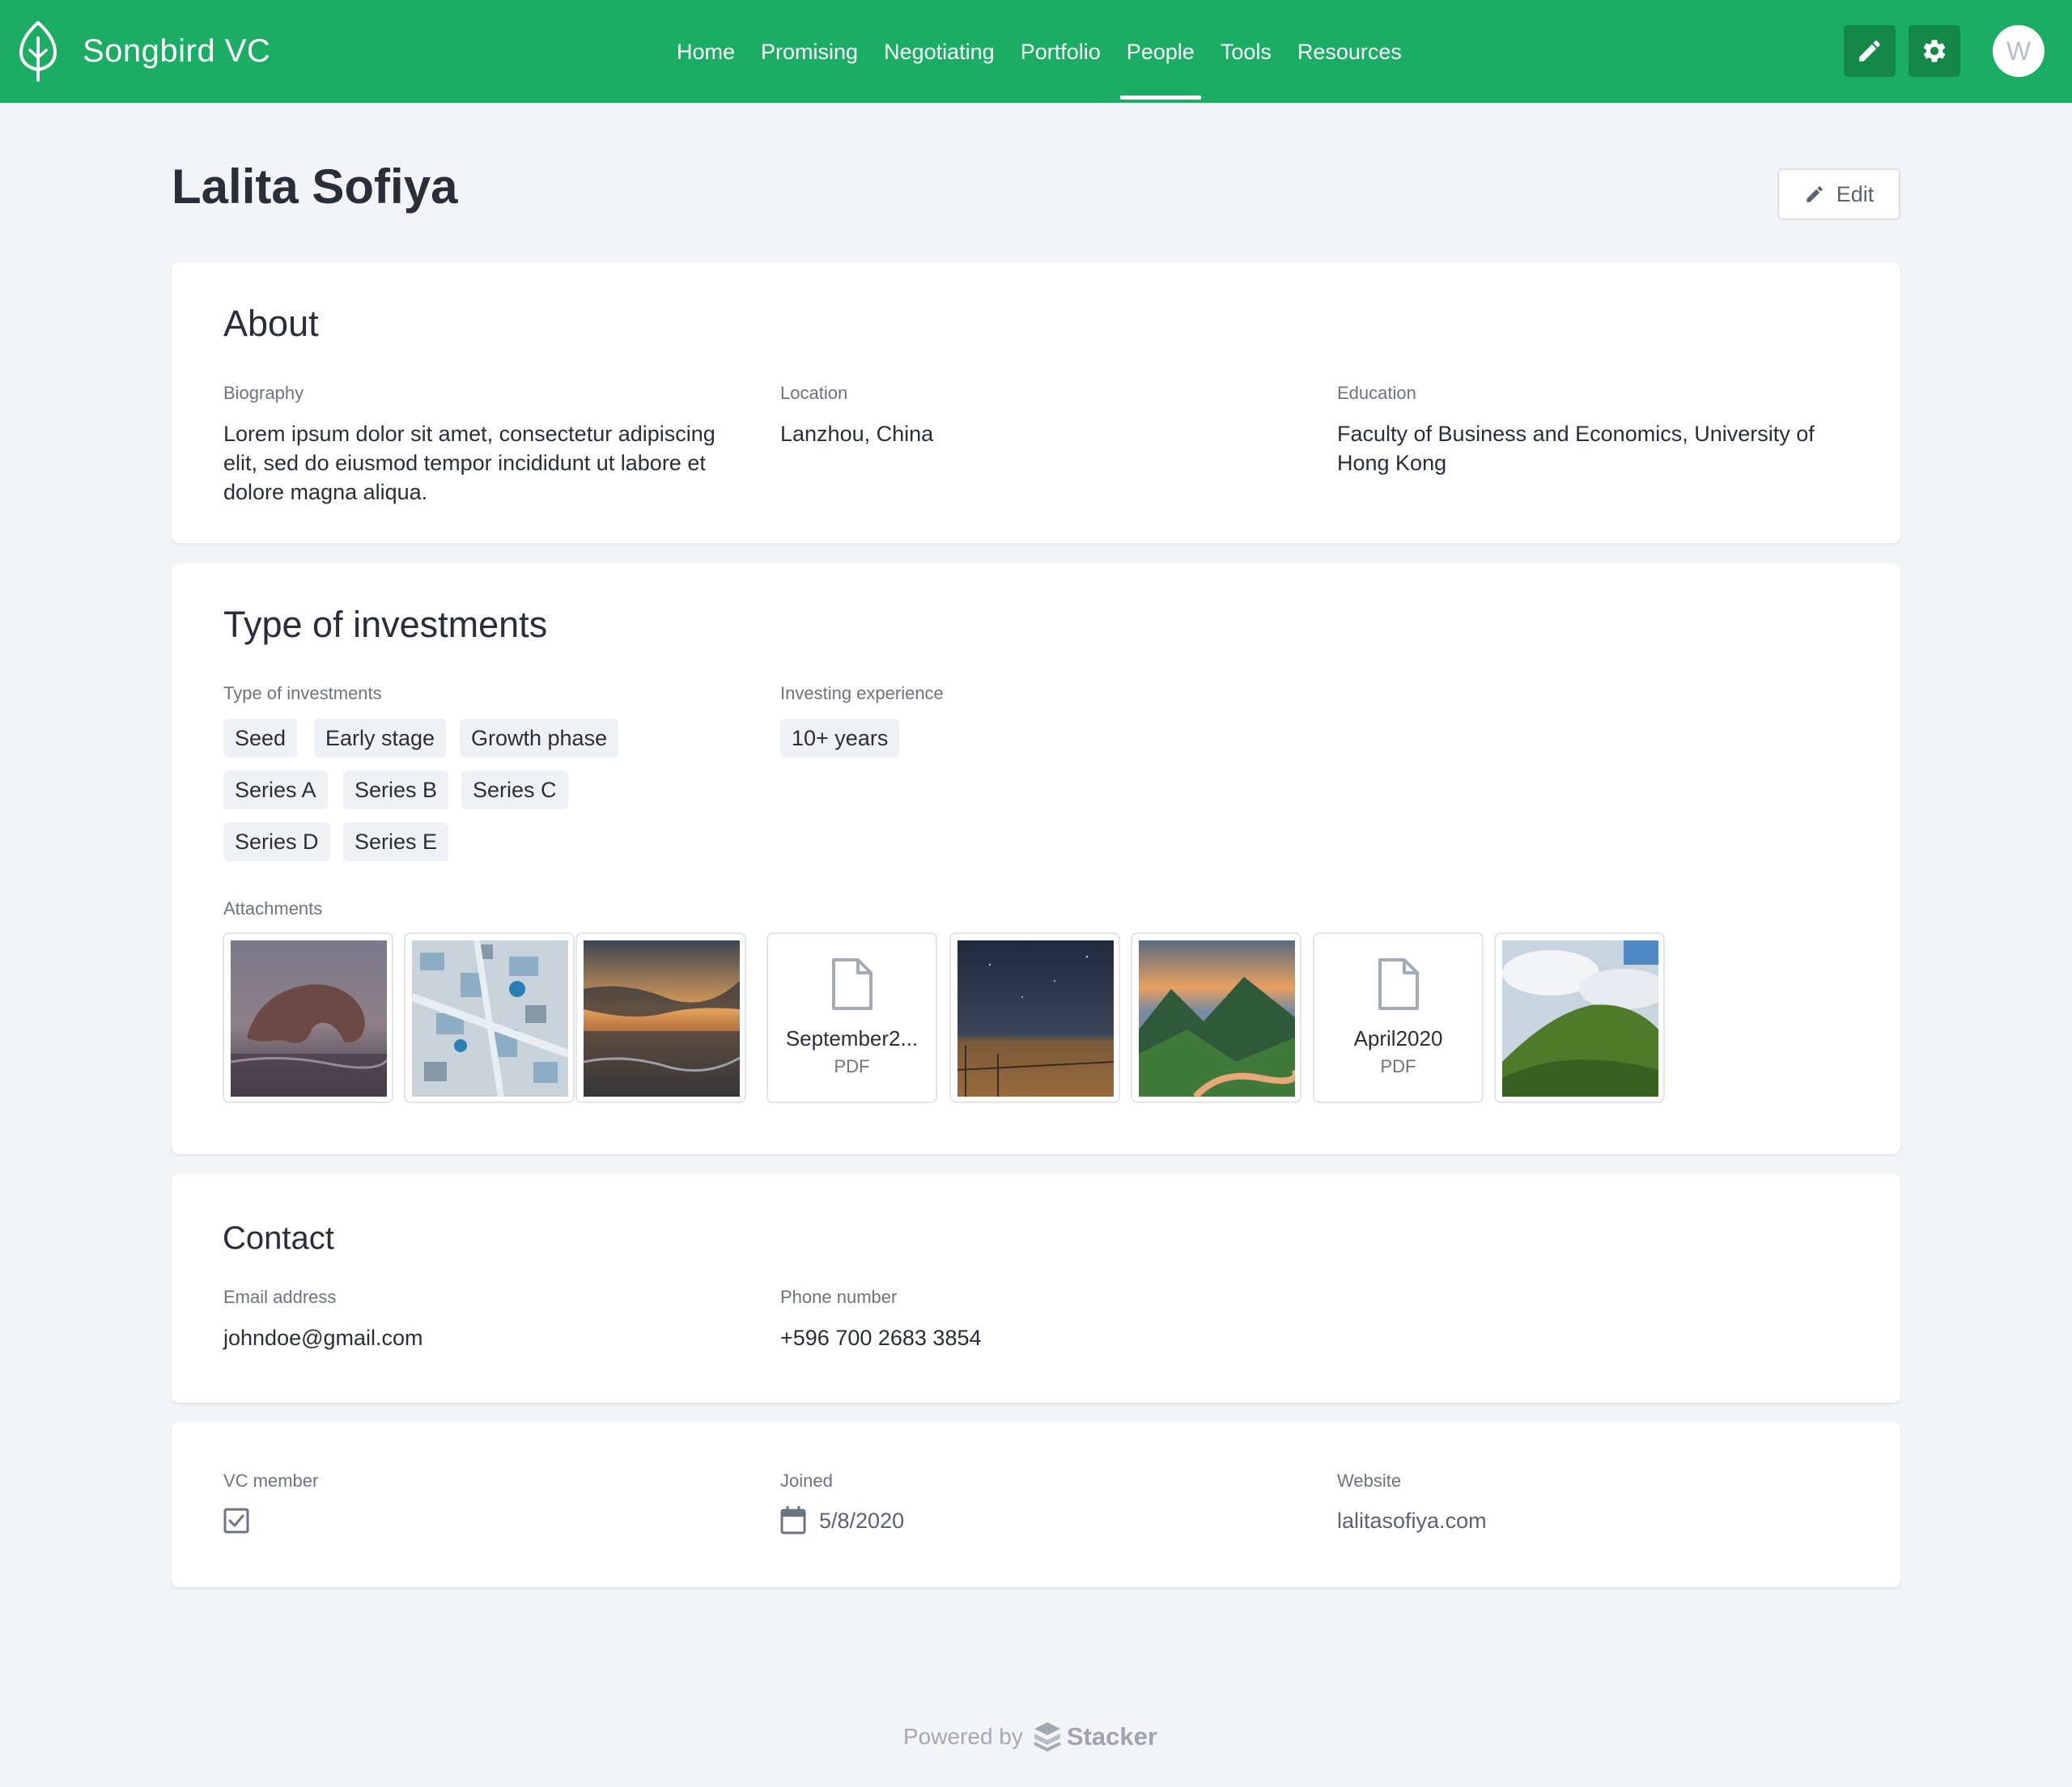 This screenshot has width=2072, height=1787. I want to click on edit-button-label: Edit, so click(1855, 193).